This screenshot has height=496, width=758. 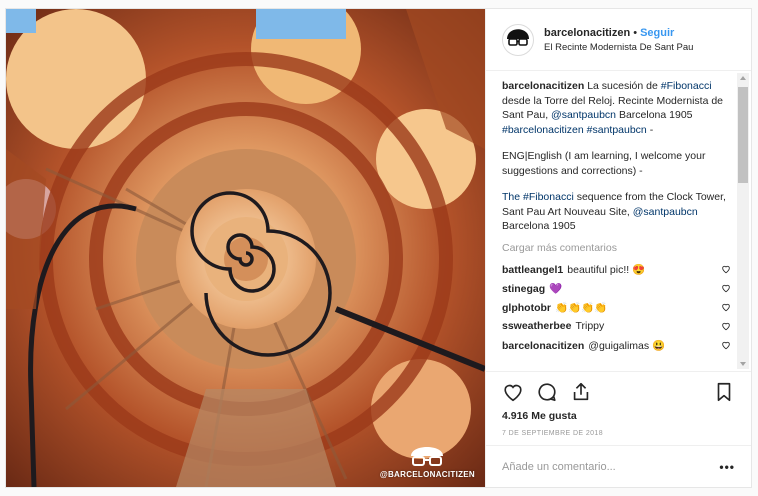 I want to click on comments-scrollbar, so click(x=743, y=221).